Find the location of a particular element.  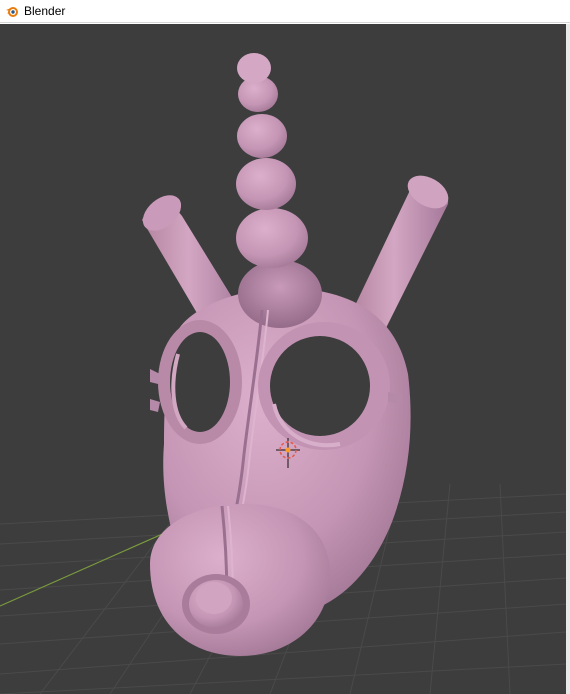

blender-logo-icon is located at coordinates (12, 11).